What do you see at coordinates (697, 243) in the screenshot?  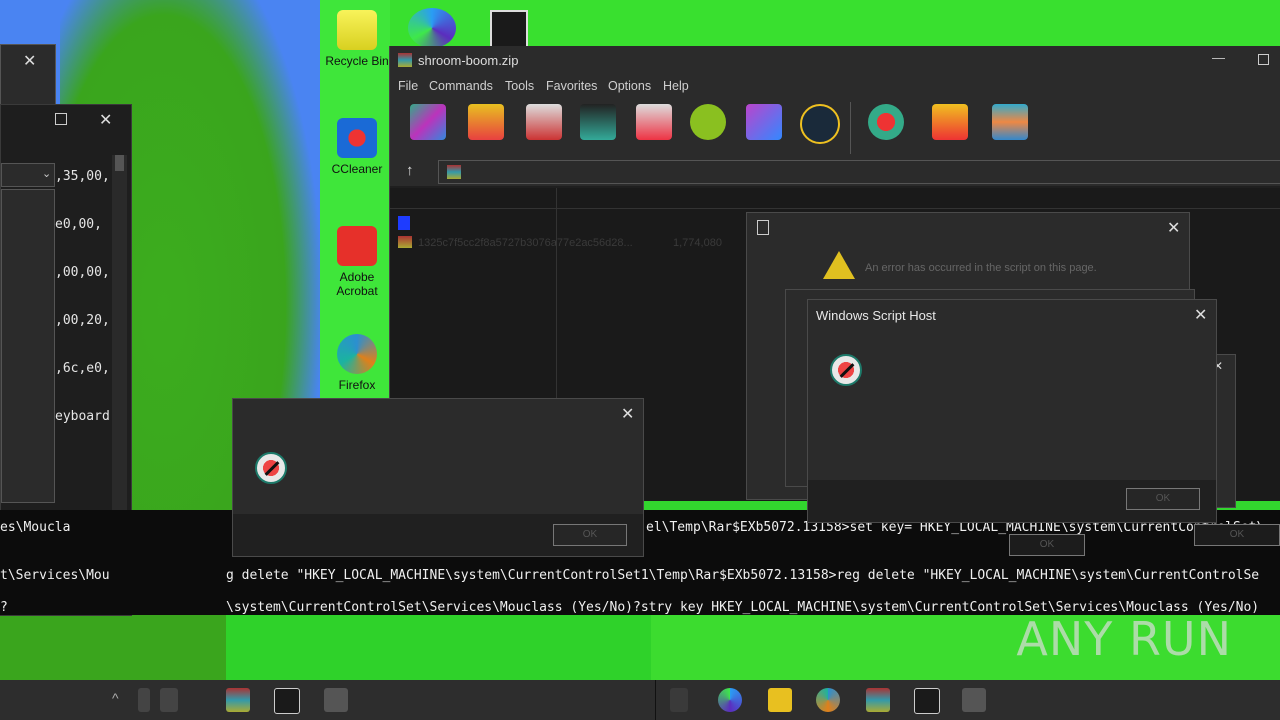 I see `file-size: 1,774,080` at bounding box center [697, 243].